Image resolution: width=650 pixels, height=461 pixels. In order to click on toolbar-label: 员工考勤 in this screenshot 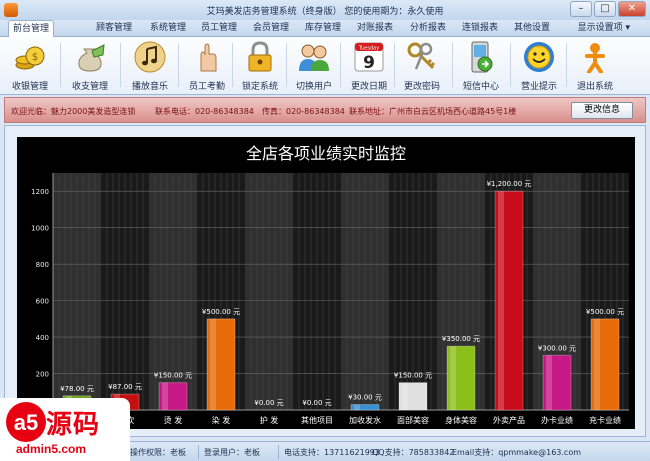, I will do `click(206, 87)`.